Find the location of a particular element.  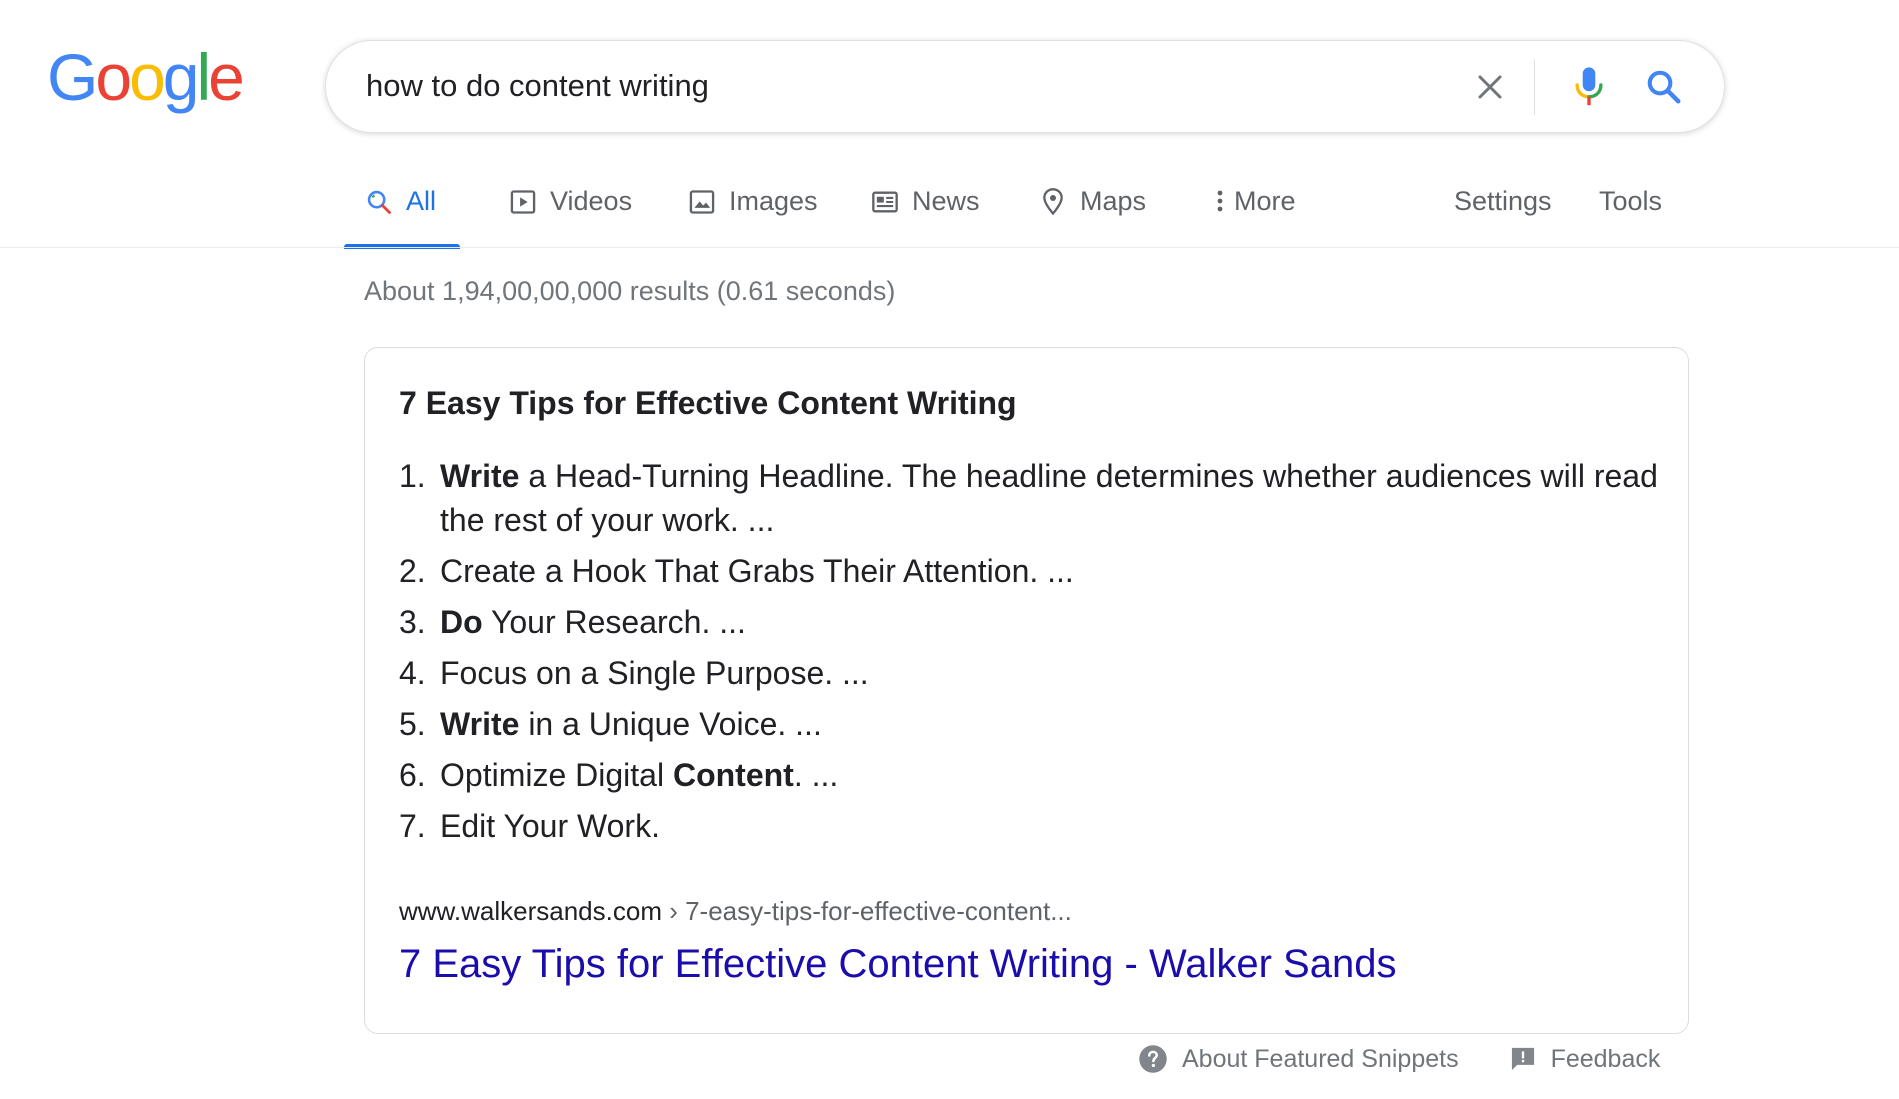

map-pin-icon is located at coordinates (1053, 202).